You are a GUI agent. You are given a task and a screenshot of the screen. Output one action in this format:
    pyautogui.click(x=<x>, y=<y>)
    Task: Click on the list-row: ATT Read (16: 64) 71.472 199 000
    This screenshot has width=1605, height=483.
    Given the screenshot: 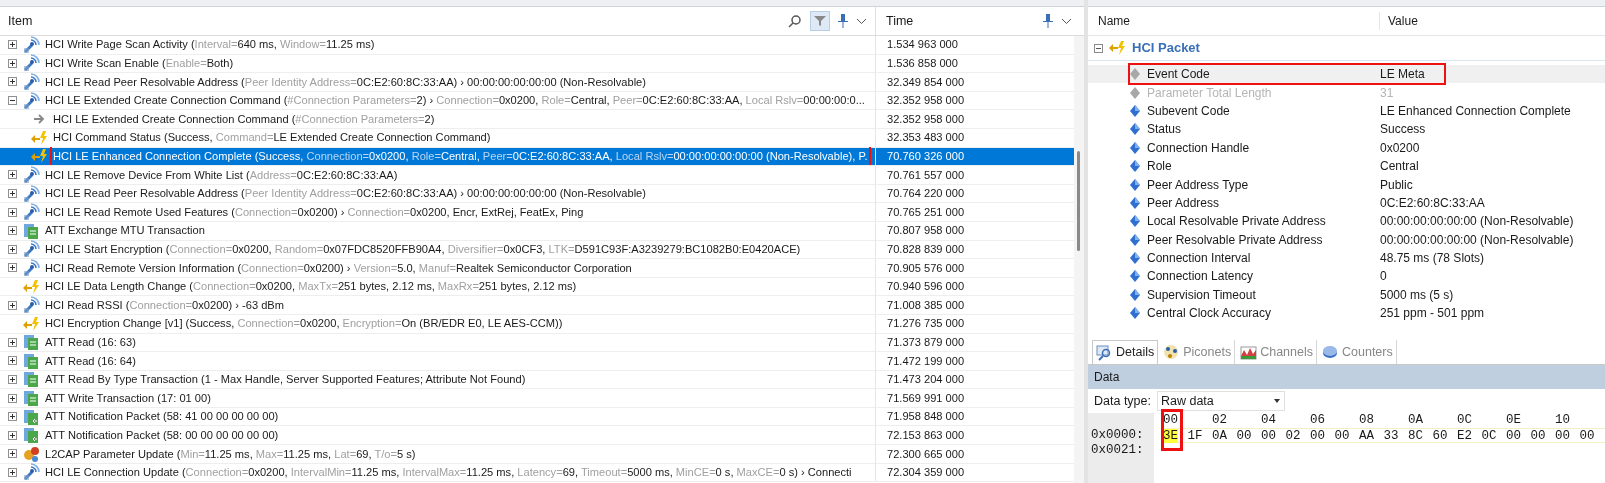 What is the action you would take?
    pyautogui.click(x=537, y=361)
    